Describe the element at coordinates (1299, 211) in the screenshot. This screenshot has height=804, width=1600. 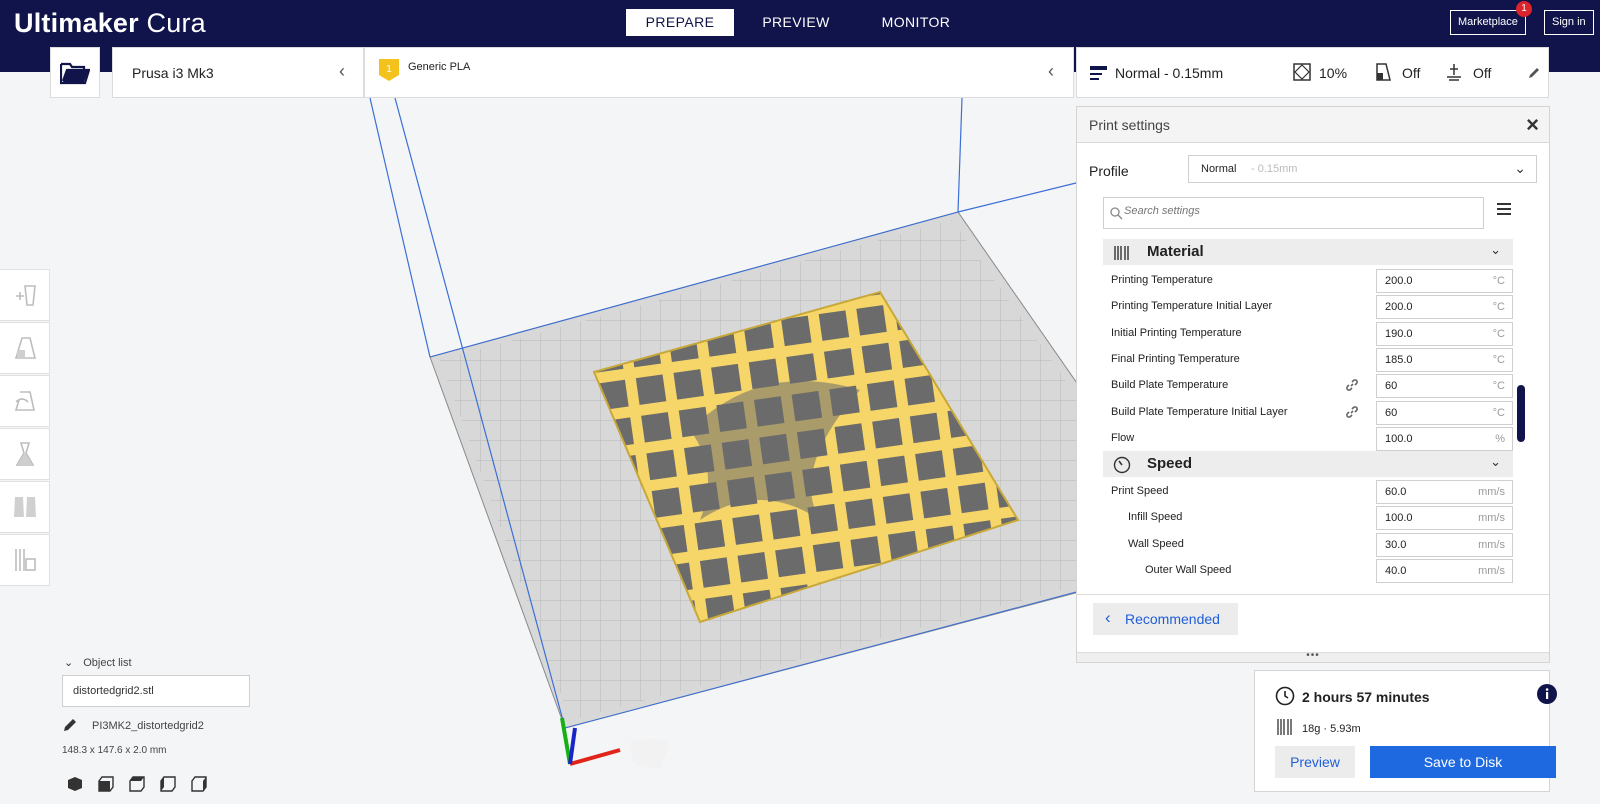
I see `search-input` at that location.